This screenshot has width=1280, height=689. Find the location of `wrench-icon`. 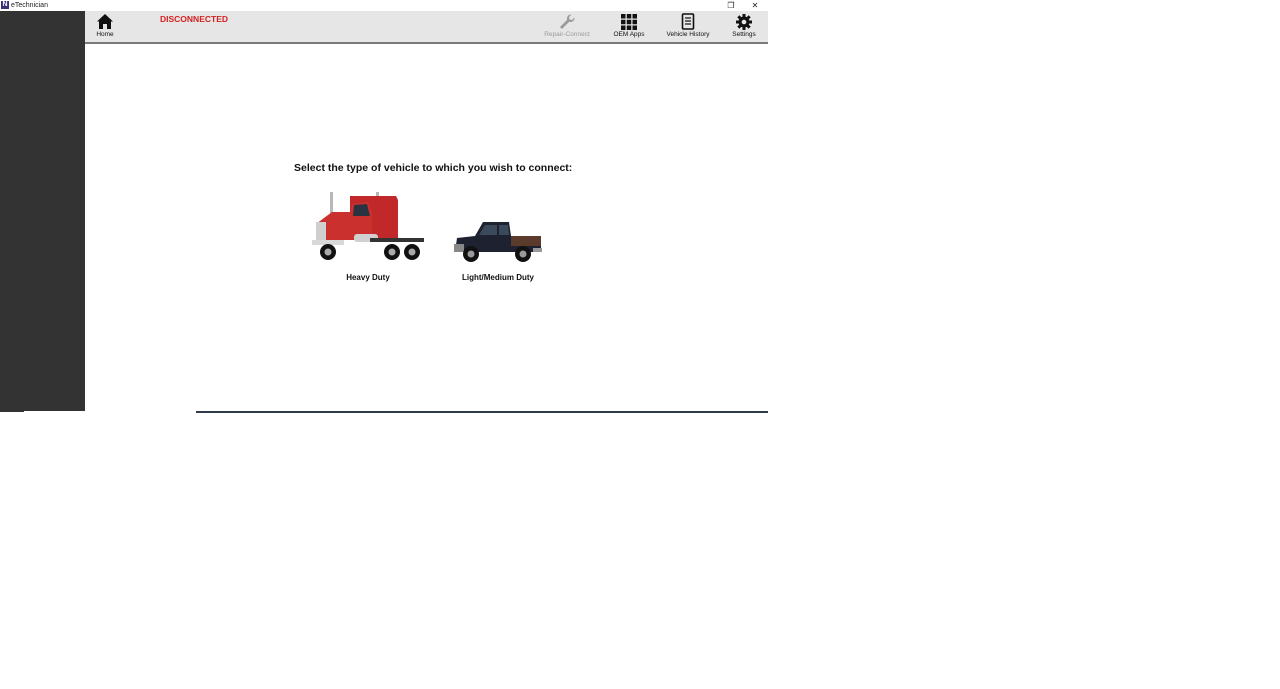

wrench-icon is located at coordinates (567, 21).